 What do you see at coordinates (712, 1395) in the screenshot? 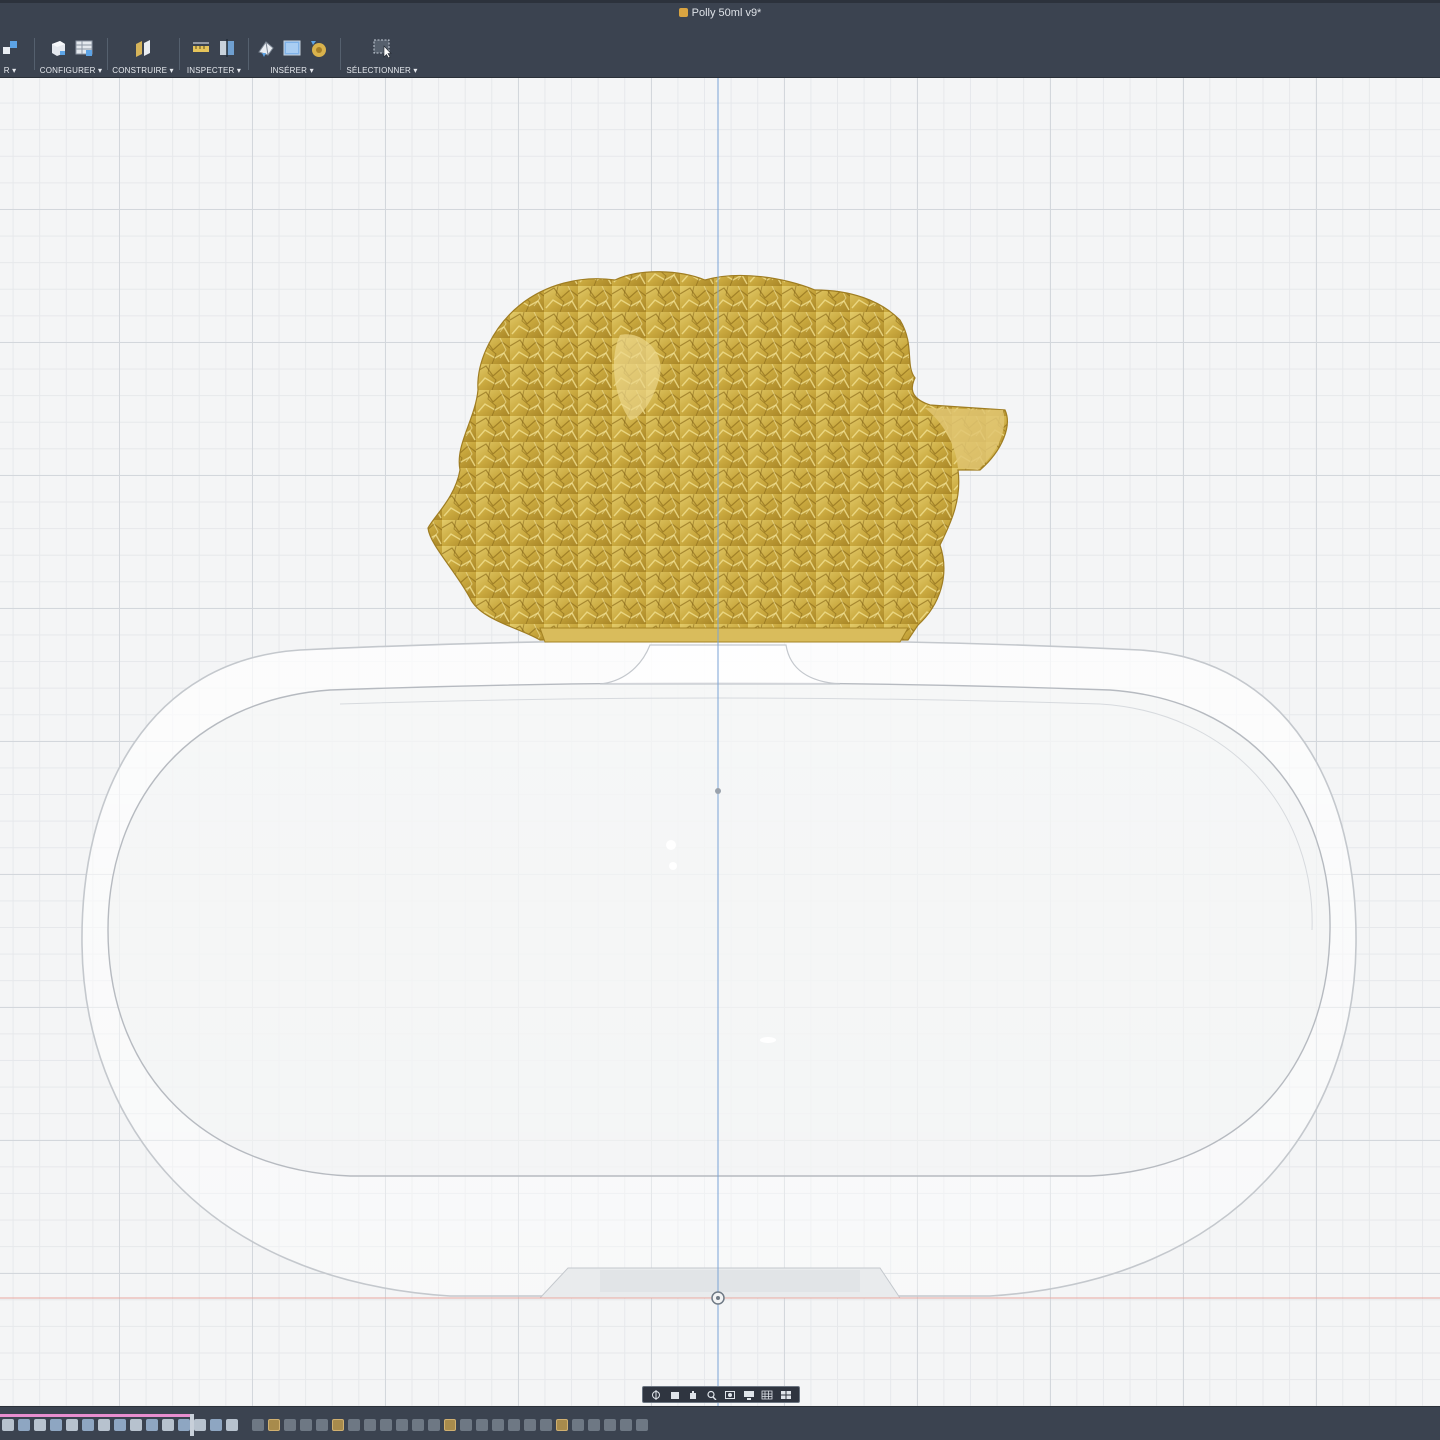
I see `zoom-icon` at bounding box center [712, 1395].